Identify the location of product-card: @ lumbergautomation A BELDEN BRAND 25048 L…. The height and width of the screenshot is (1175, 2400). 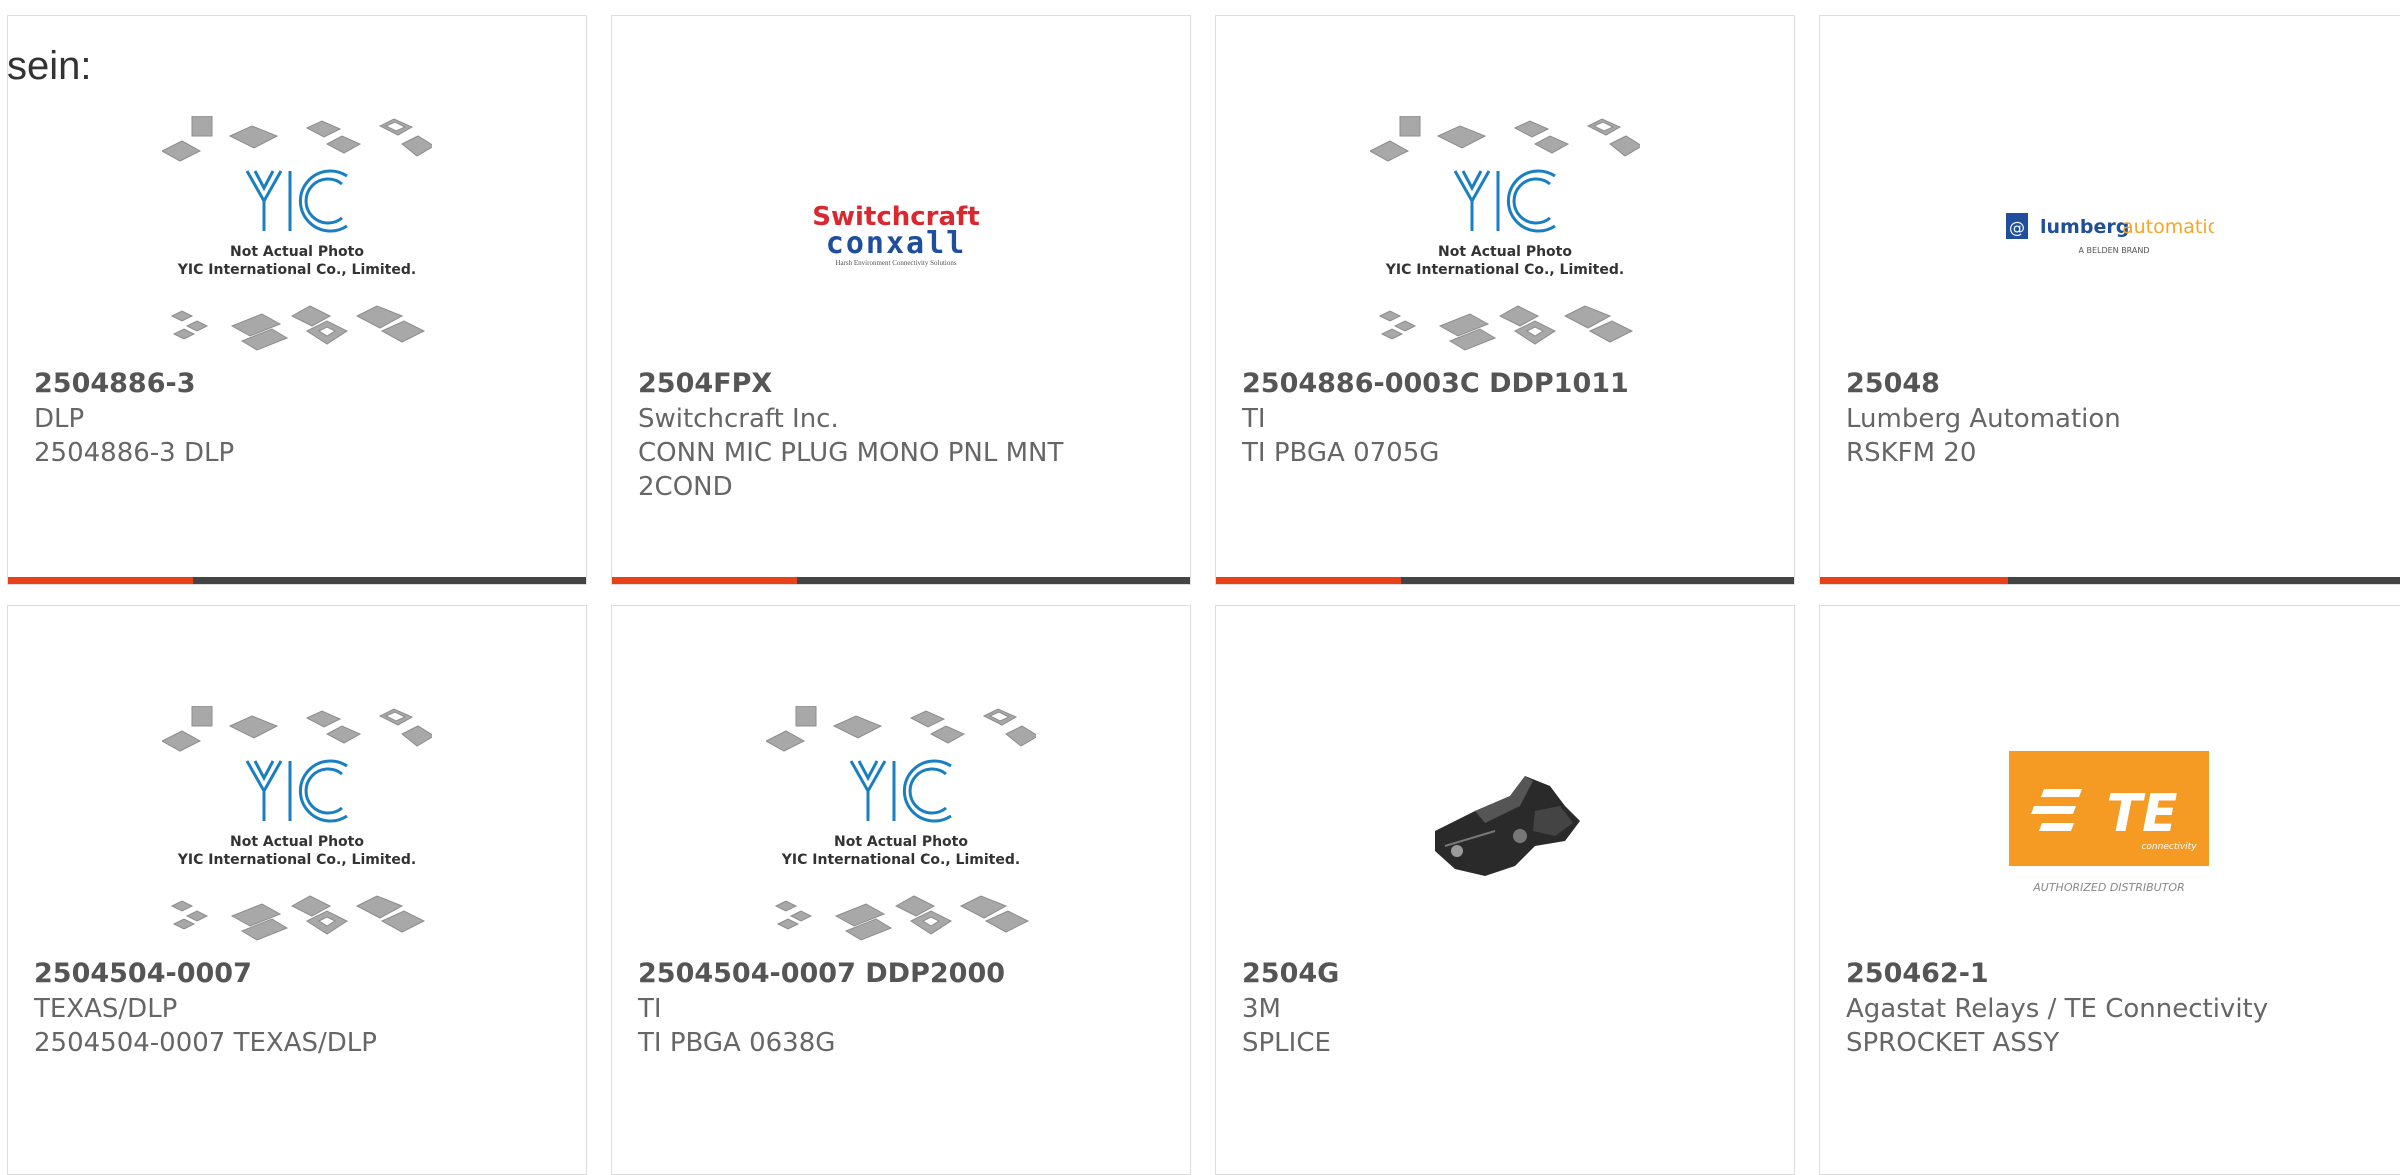
(2109, 300).